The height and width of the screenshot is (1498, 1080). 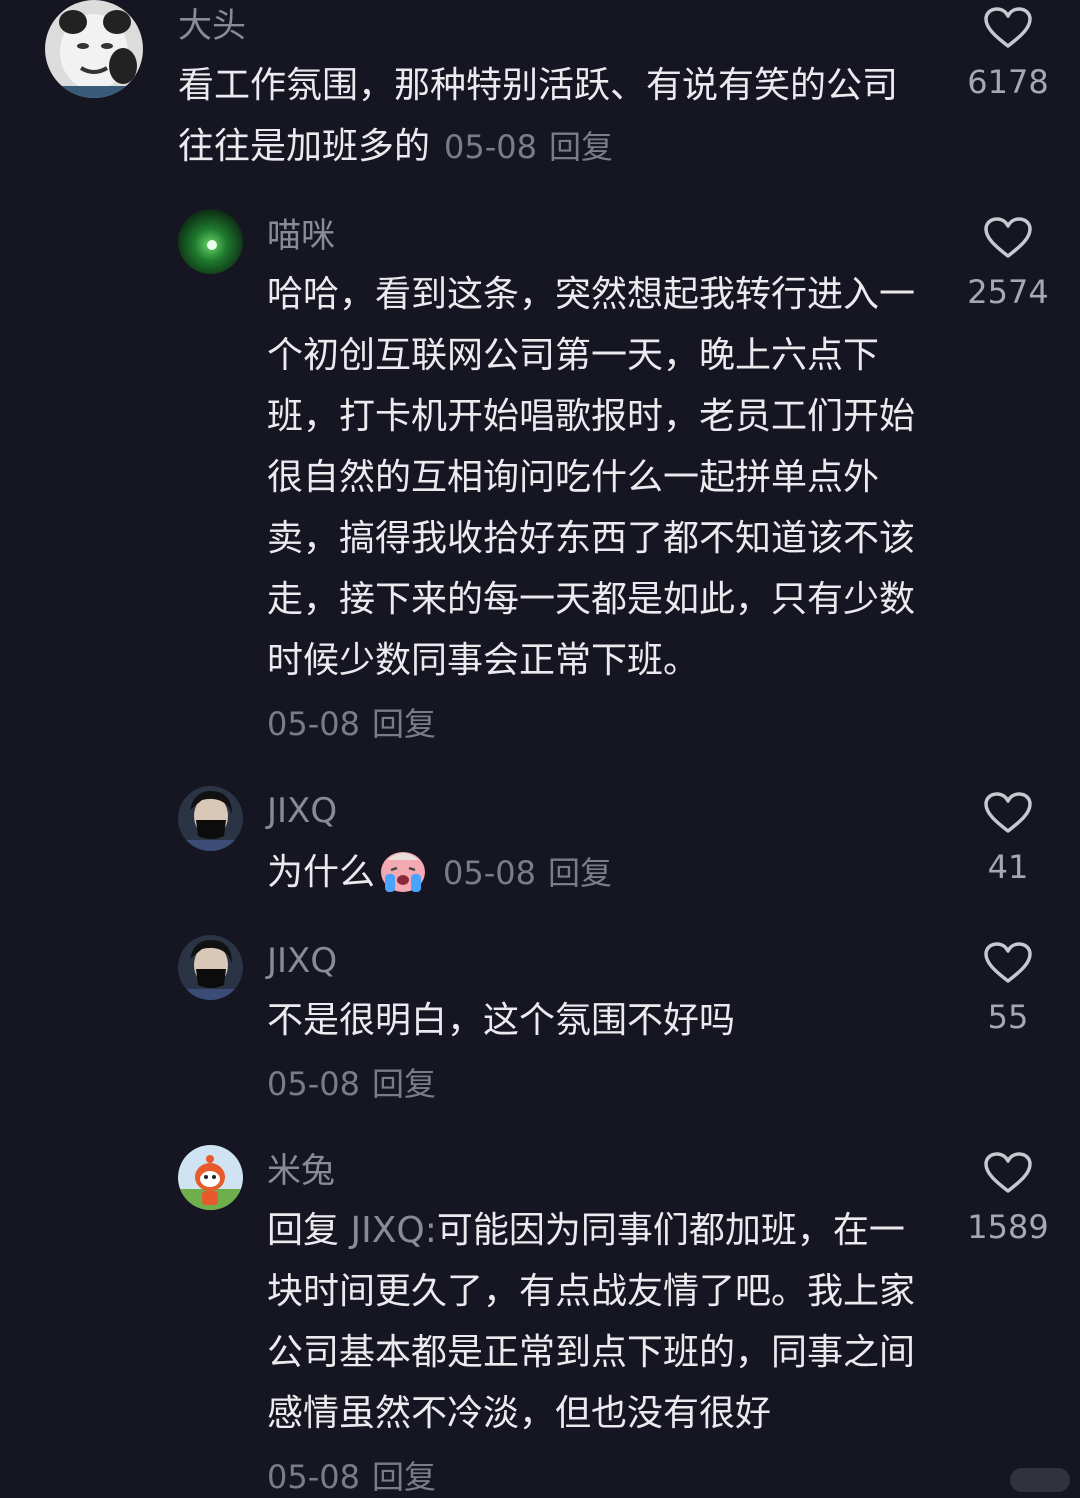 What do you see at coordinates (1008, 264) in the screenshot?
I see `like-button: 2574` at bounding box center [1008, 264].